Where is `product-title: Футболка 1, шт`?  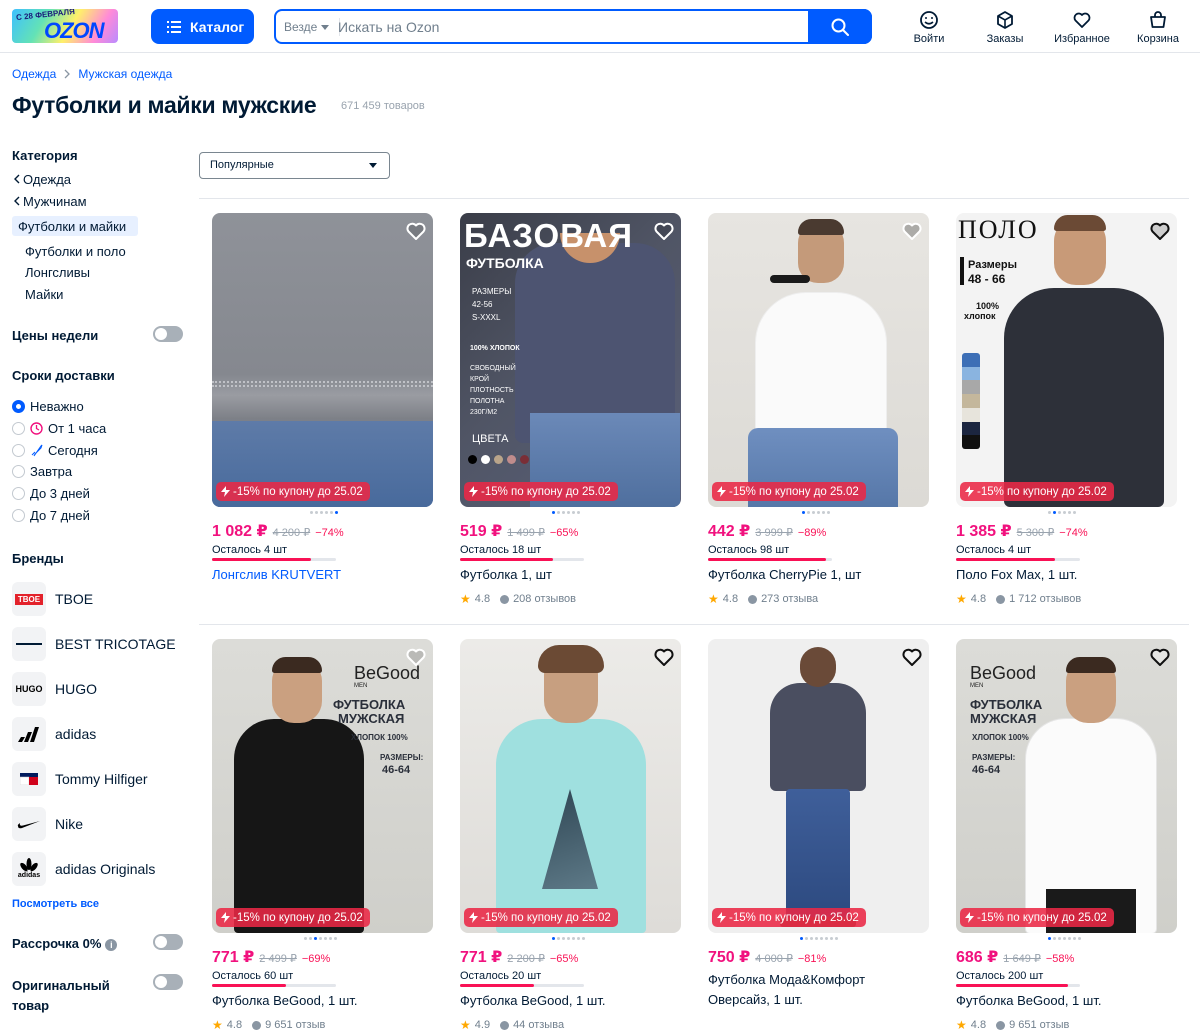
product-title: Футболка 1, шт is located at coordinates (506, 574).